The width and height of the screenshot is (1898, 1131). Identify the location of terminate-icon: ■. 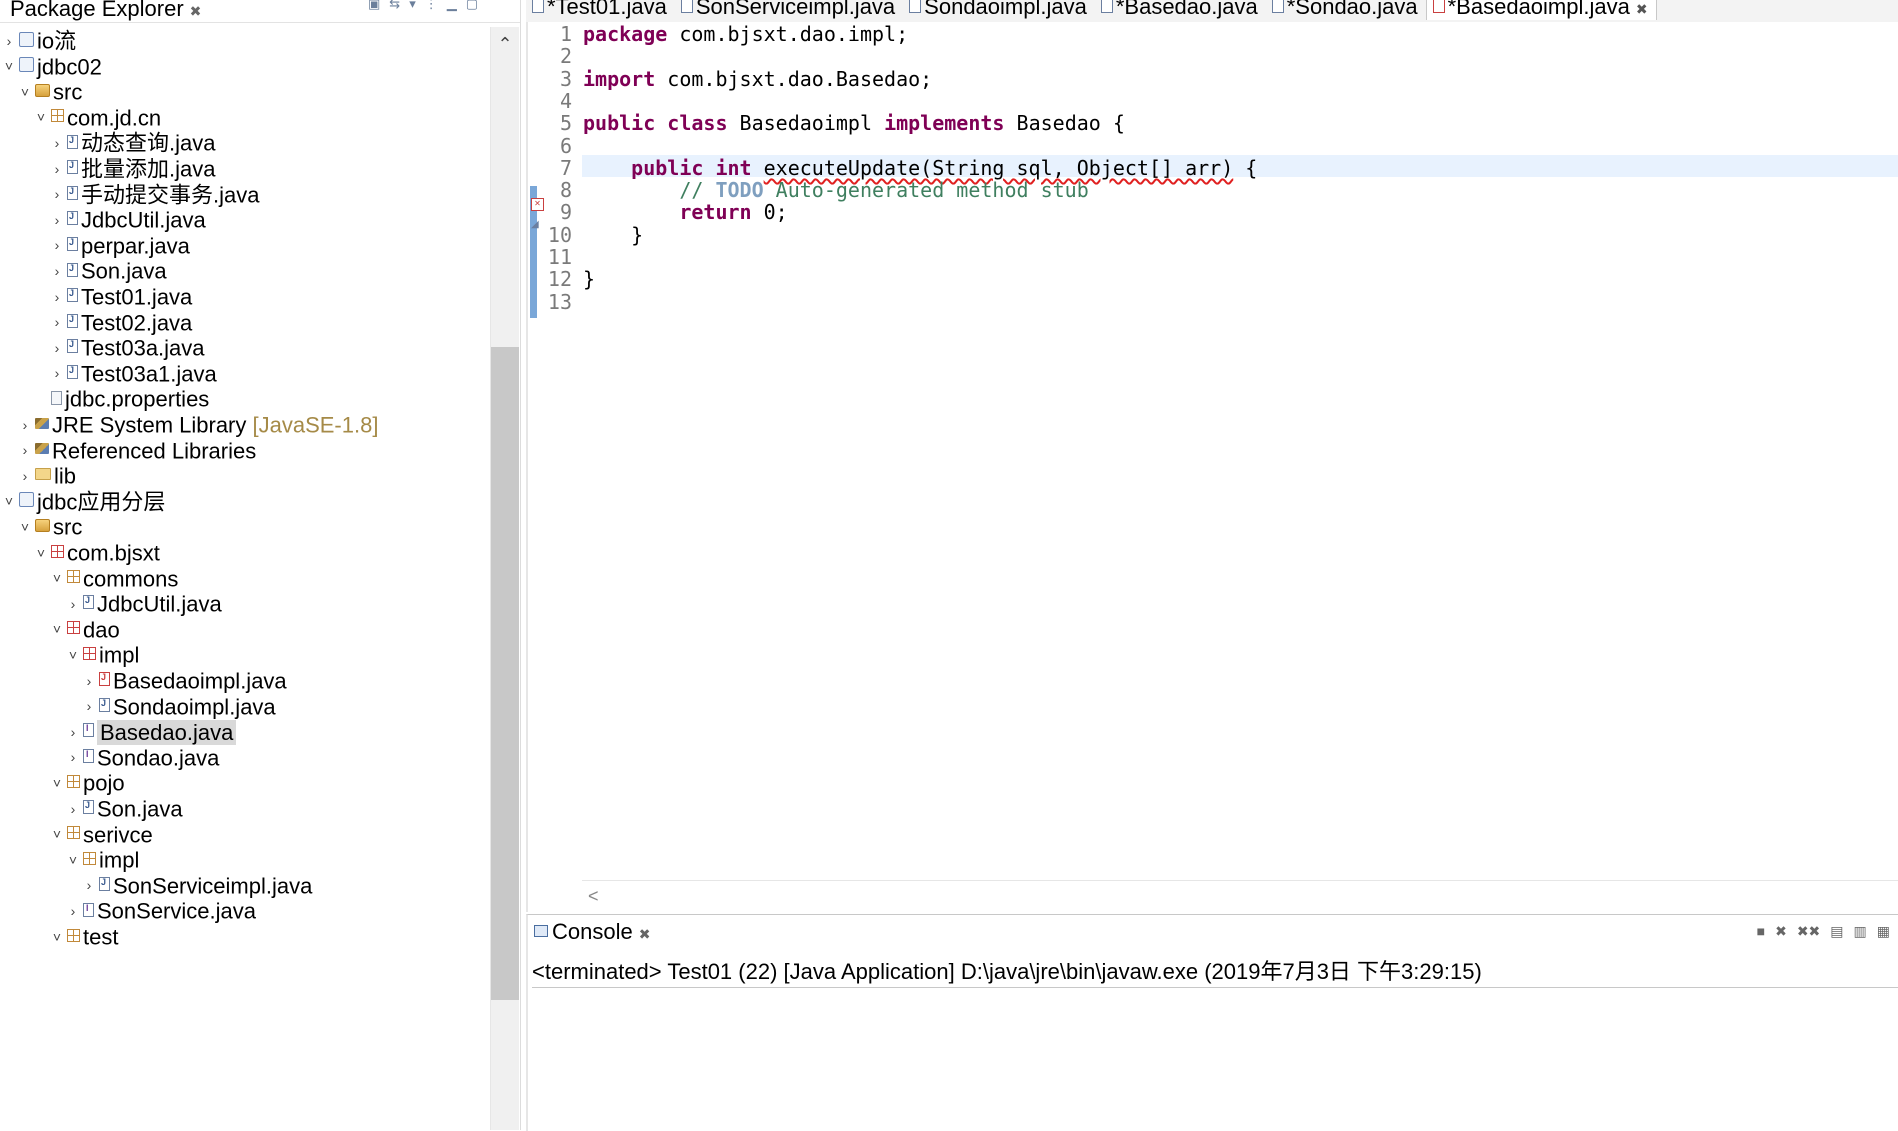
(1761, 931).